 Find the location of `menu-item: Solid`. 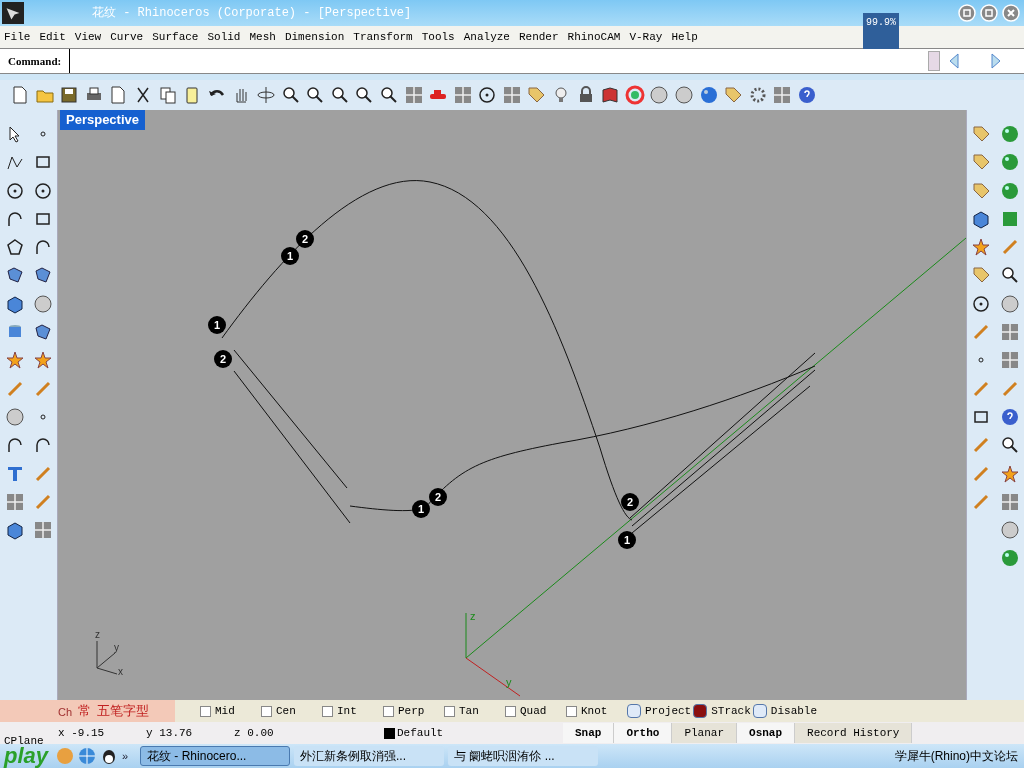

menu-item: Solid is located at coordinates (224, 37).